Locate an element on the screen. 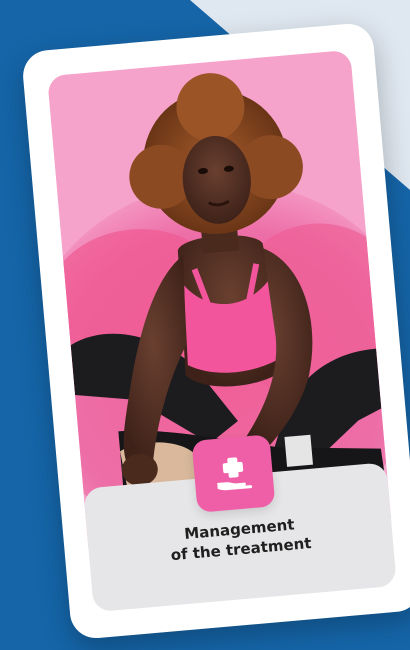 The image size is (410, 650). hand-with-medical-cross-icon is located at coordinates (235, 474).